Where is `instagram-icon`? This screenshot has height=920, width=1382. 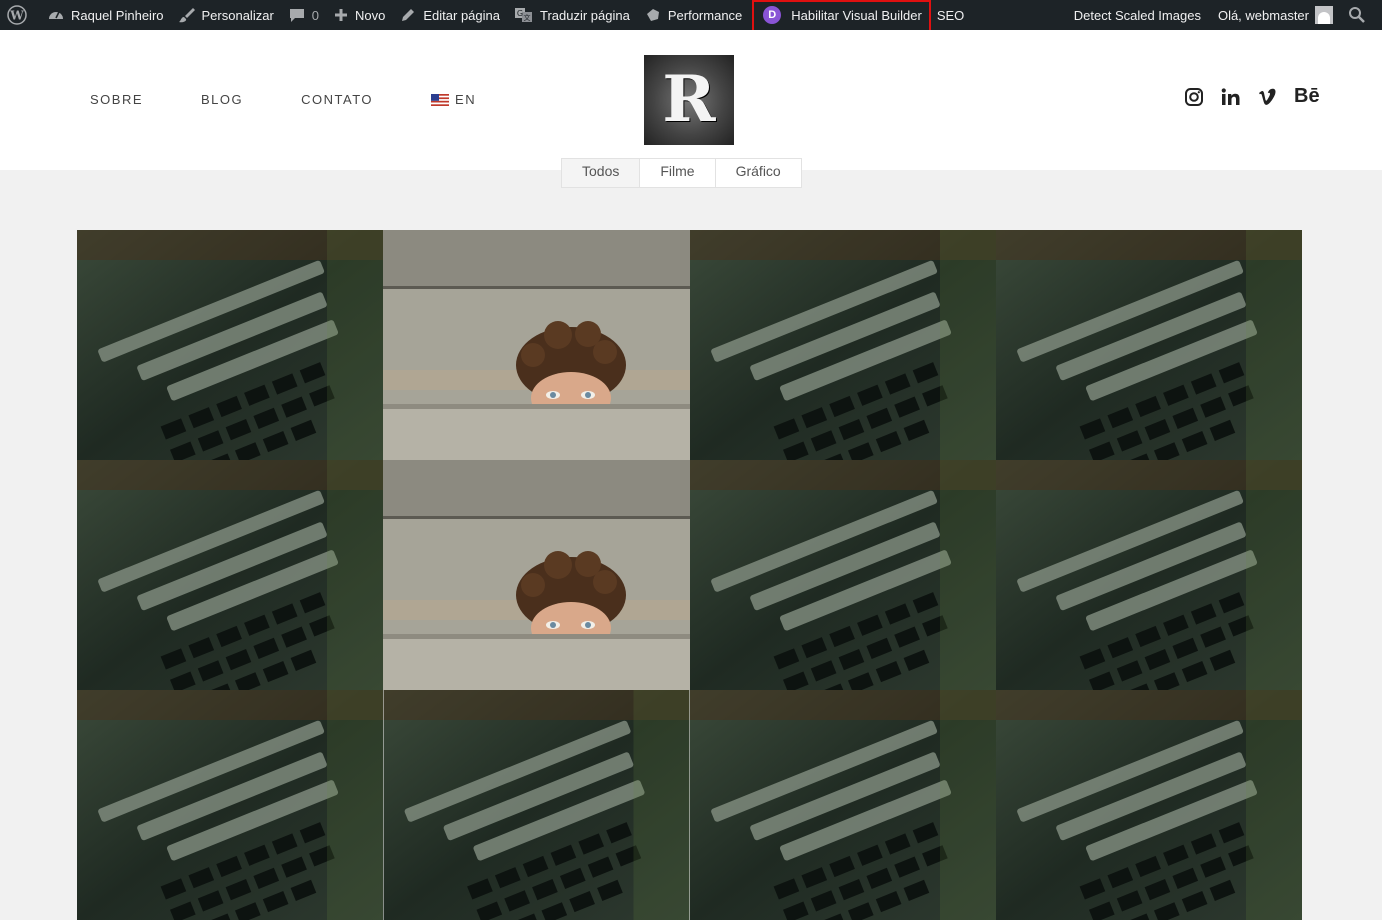 instagram-icon is located at coordinates (1194, 96).